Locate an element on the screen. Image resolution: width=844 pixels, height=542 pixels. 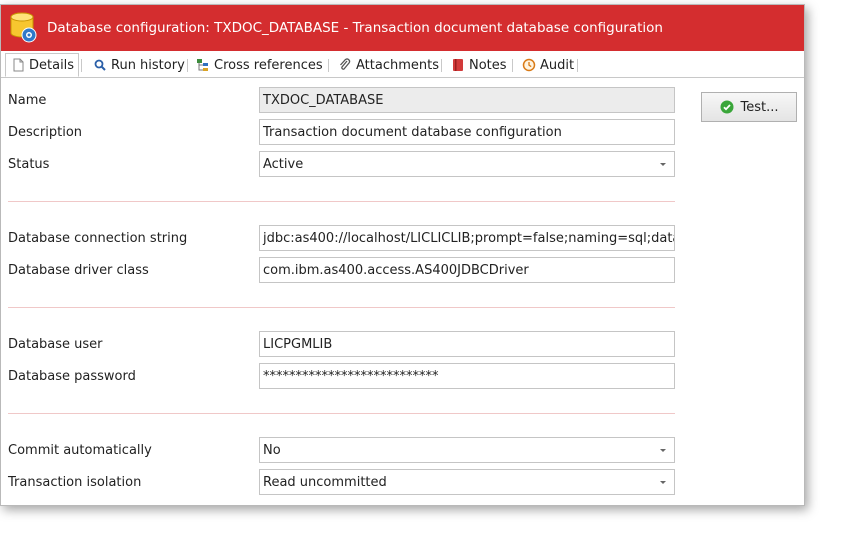
tab-label: Attachments is located at coordinates (397, 65).